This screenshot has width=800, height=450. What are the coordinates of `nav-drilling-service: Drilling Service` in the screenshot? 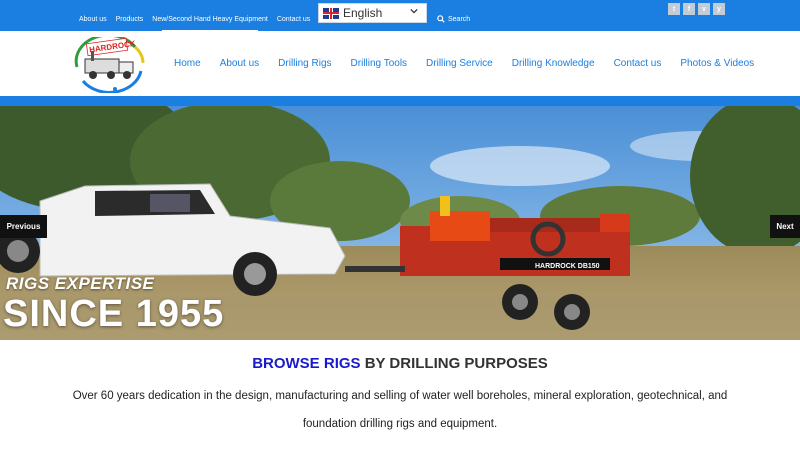 It's located at (459, 63).